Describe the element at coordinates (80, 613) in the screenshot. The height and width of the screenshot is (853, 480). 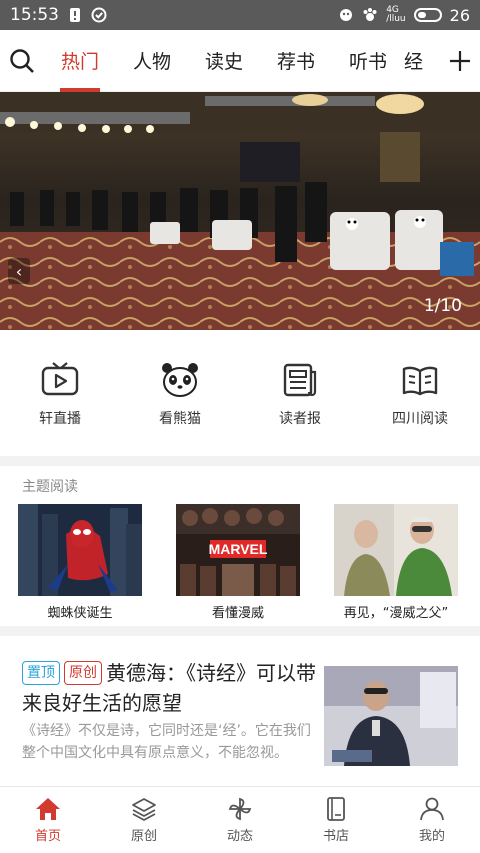
I see `topic-card-caption: 蜘蛛侠诞生` at that location.